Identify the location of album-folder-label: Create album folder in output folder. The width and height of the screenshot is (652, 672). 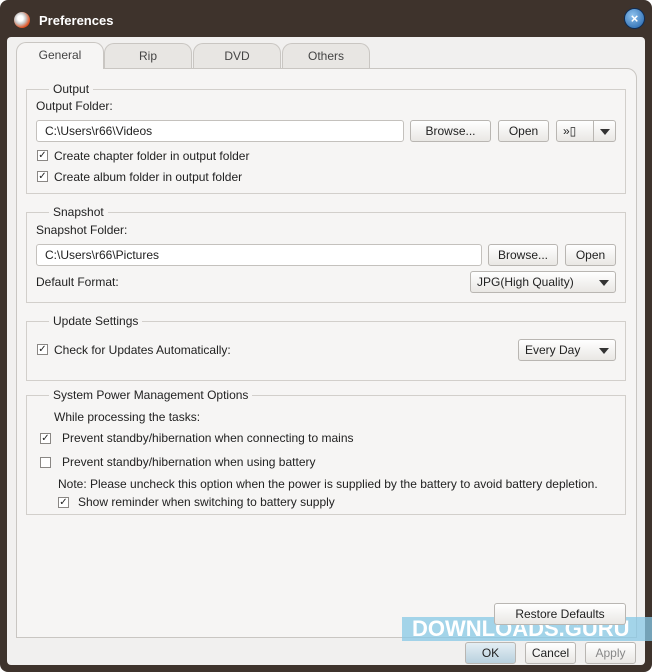
(148, 177).